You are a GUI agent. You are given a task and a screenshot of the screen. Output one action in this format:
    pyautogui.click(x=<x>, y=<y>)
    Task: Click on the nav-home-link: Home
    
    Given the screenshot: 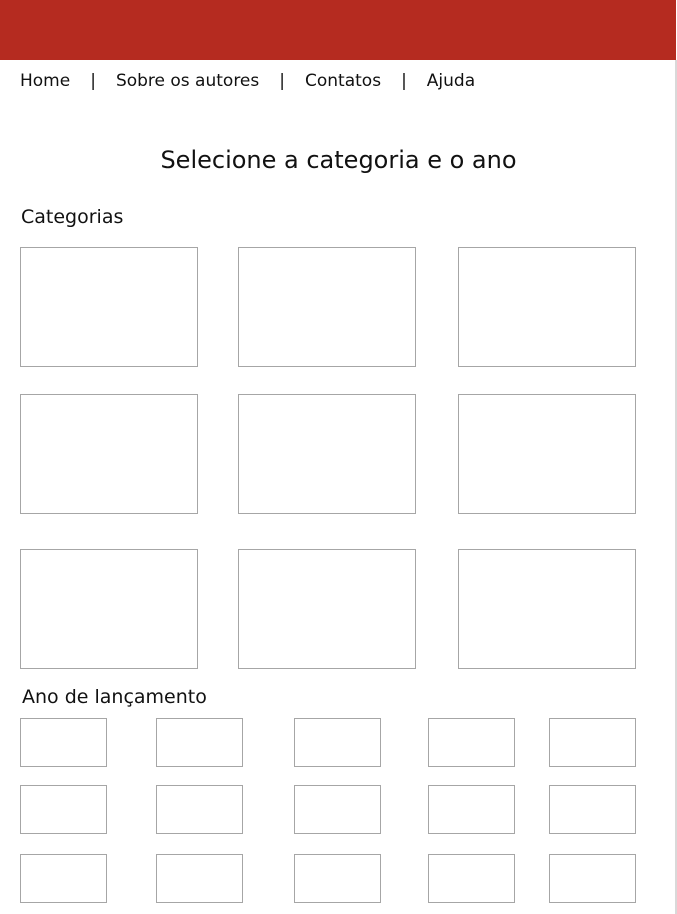 What is the action you would take?
    pyautogui.click(x=45, y=81)
    